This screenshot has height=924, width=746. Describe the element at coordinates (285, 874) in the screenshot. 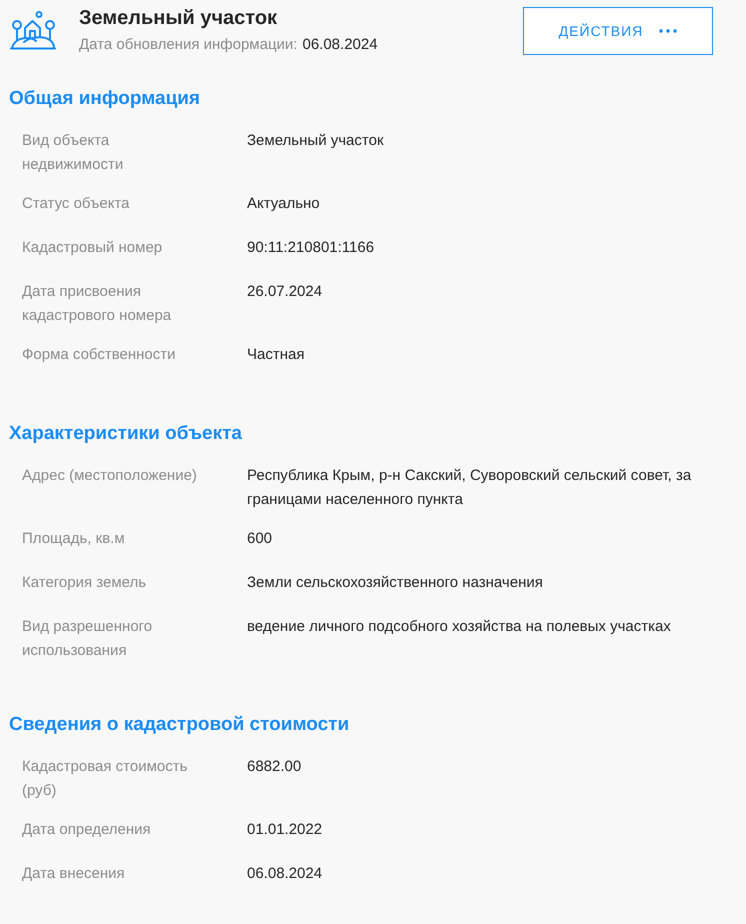

I see `field-value: 06.08.2024` at that location.